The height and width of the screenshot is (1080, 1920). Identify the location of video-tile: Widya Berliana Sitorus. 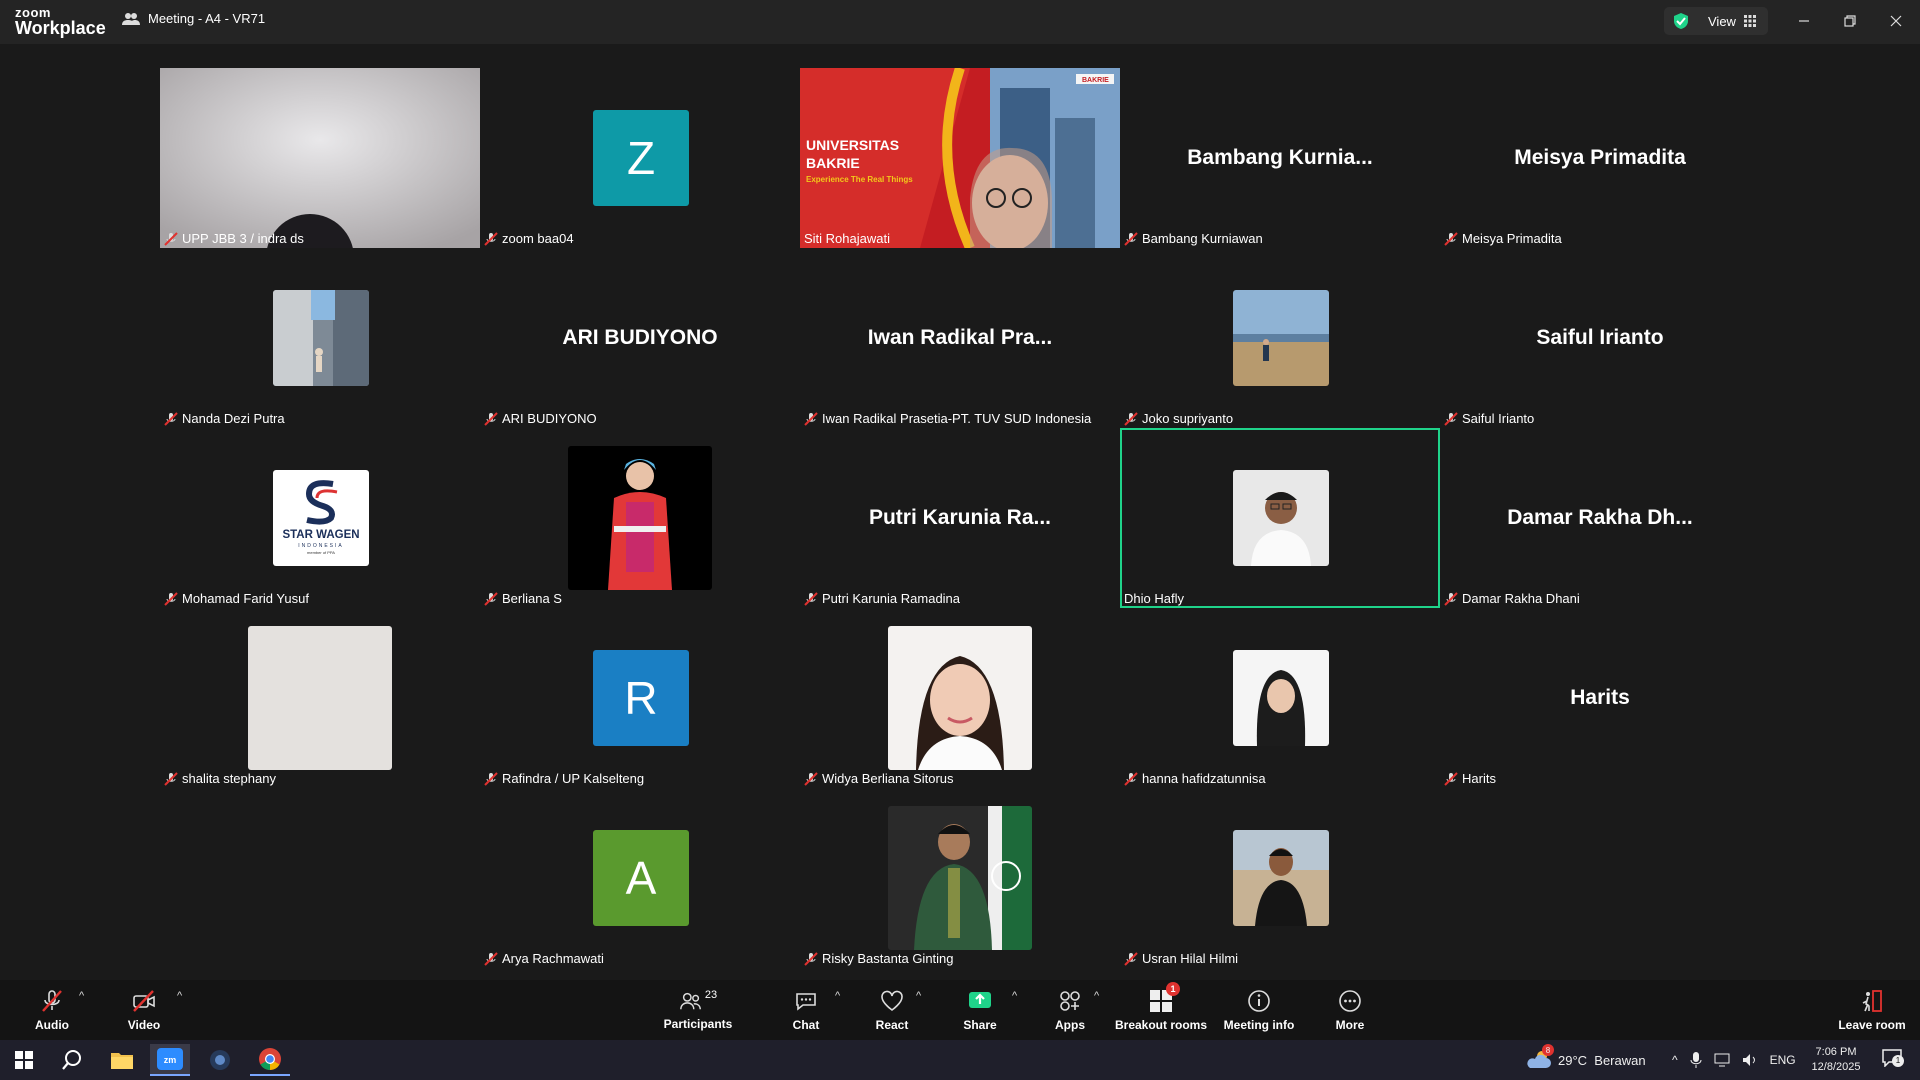
(960, 698).